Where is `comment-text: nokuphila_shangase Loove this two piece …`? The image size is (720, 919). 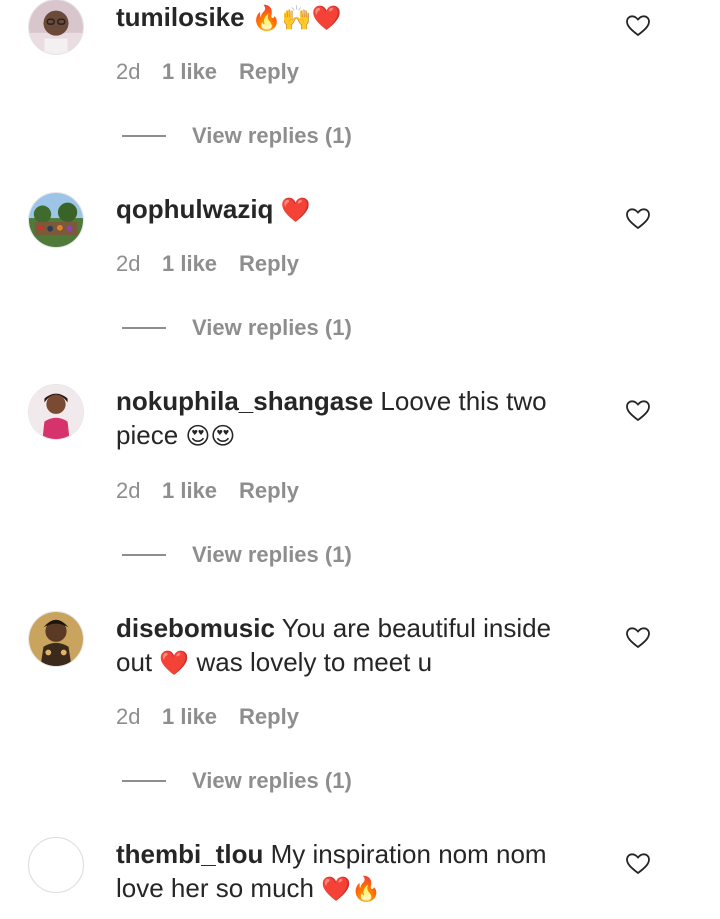 comment-text: nokuphila_shangase Loove this two piece … is located at coordinates (351, 418).